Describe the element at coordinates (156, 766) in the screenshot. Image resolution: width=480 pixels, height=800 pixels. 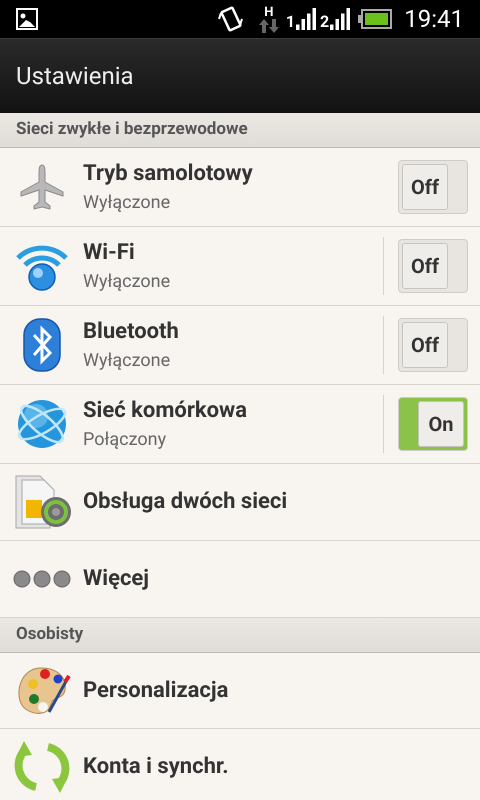
I see `row-title: Konta i synchr.` at that location.